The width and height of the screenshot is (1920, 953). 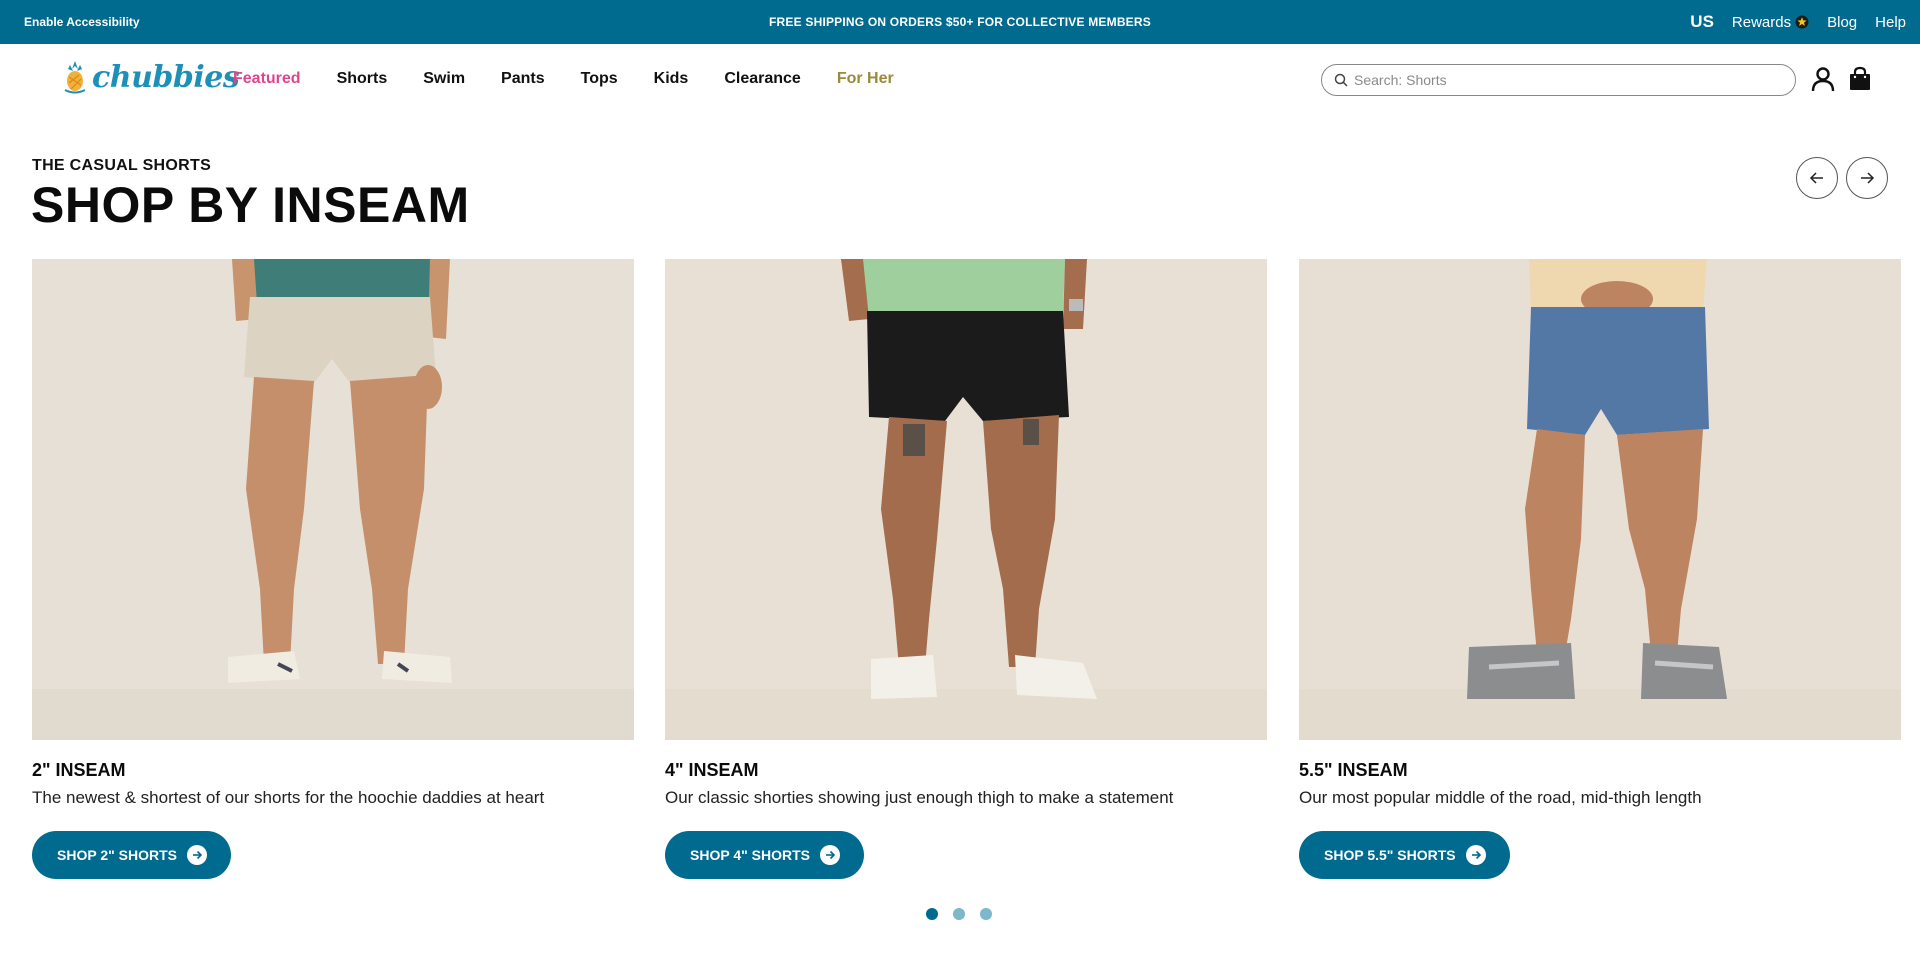 What do you see at coordinates (1341, 80) in the screenshot?
I see `search-icon` at bounding box center [1341, 80].